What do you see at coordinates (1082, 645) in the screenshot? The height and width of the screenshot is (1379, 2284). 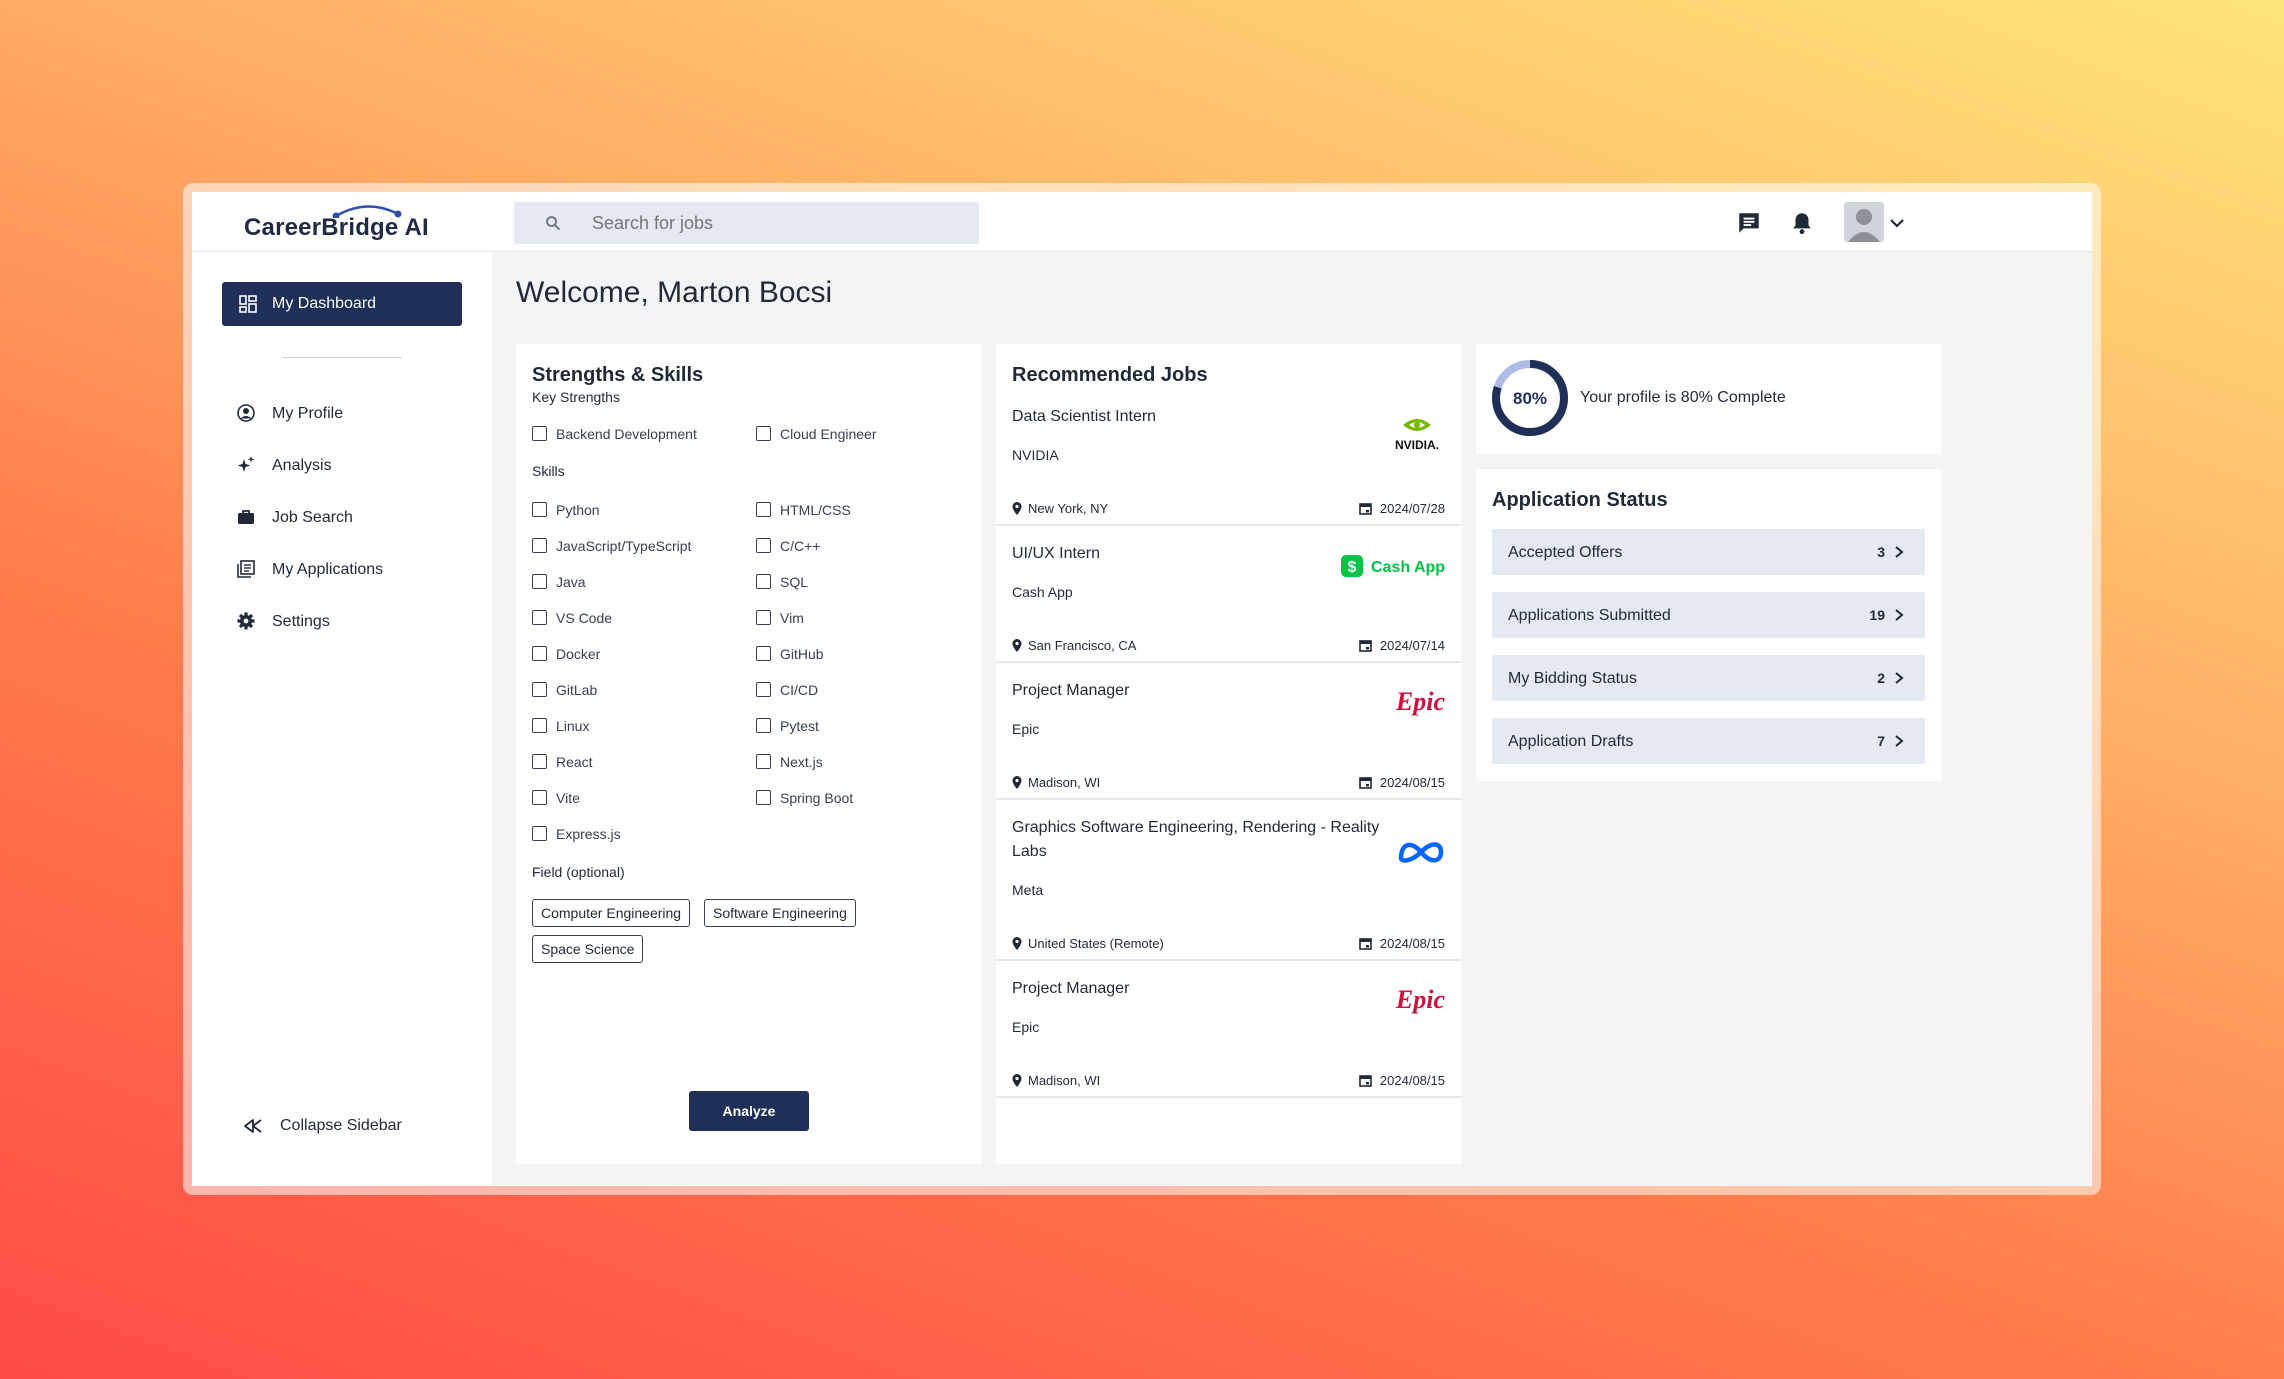 I see `job-location-text: San Francisco, CA` at bounding box center [1082, 645].